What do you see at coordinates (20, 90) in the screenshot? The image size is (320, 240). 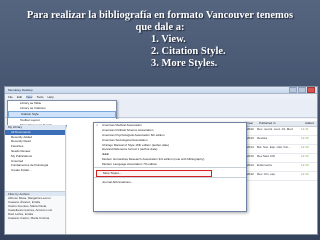 I see `window-title: Mendeley Desktop` at bounding box center [20, 90].